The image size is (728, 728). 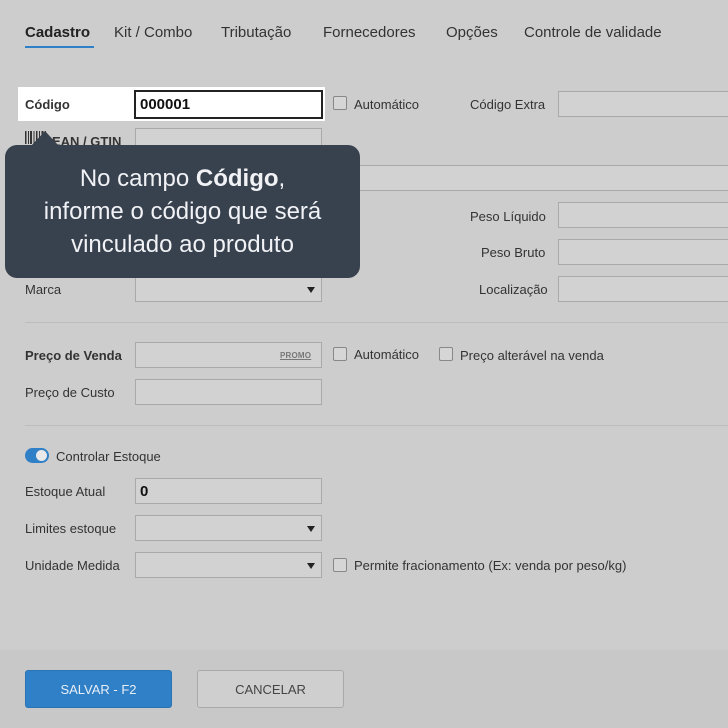 I want to click on permite-fracionamento-checkbox, so click(x=340, y=565).